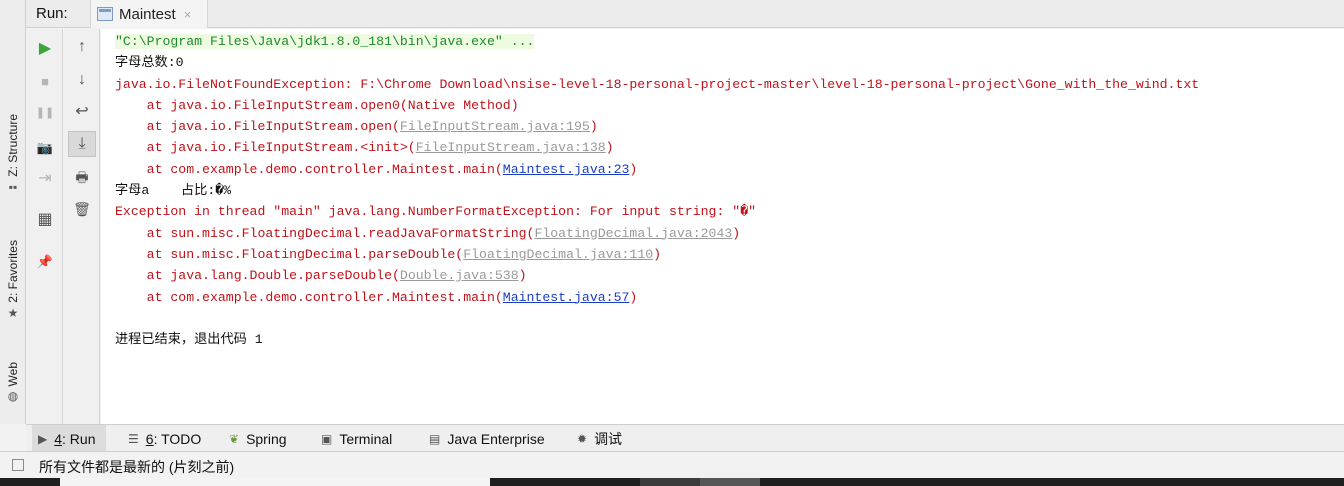  What do you see at coordinates (137, 467) in the screenshot?
I see `status-text: 所有文件都是最新的 (片刻之前)` at bounding box center [137, 467].